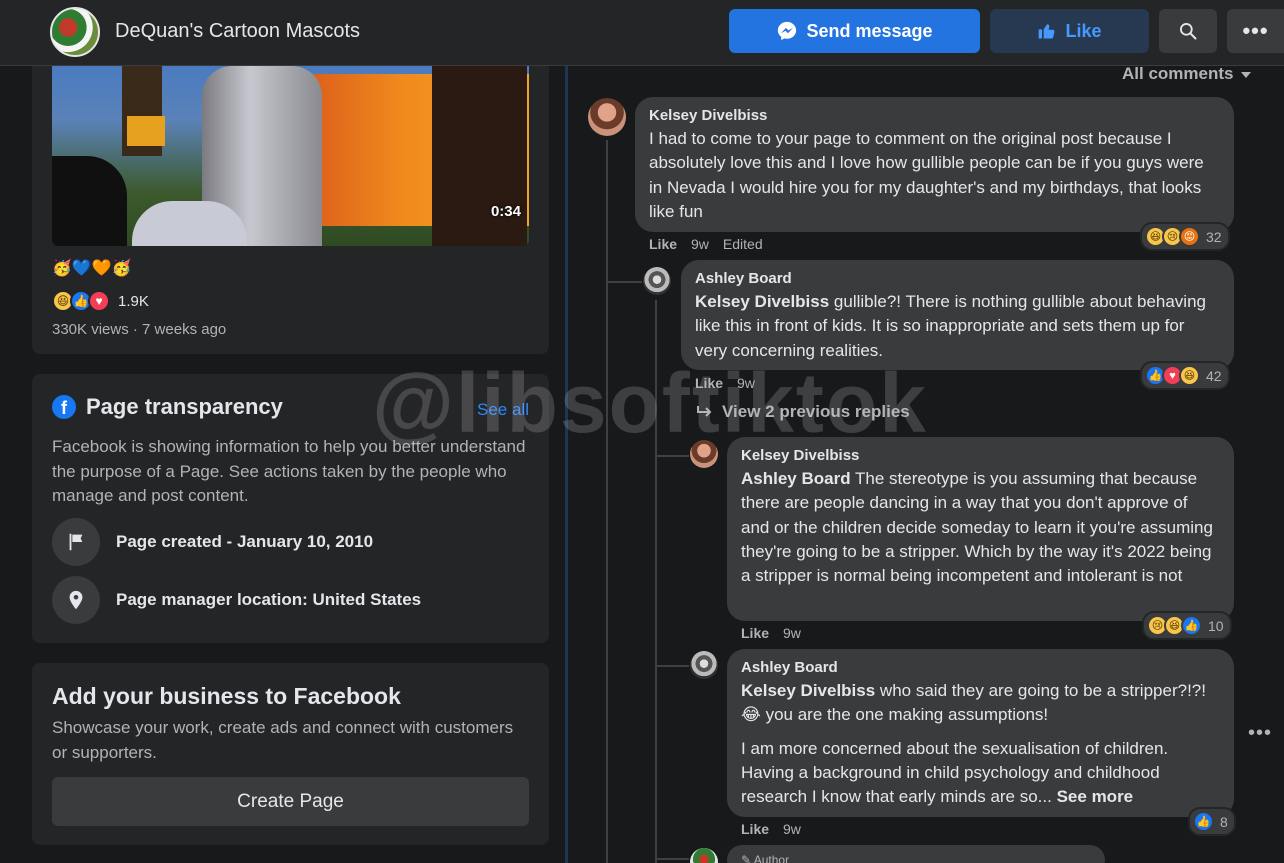  I want to click on video-duration: 0:34, so click(505, 211).